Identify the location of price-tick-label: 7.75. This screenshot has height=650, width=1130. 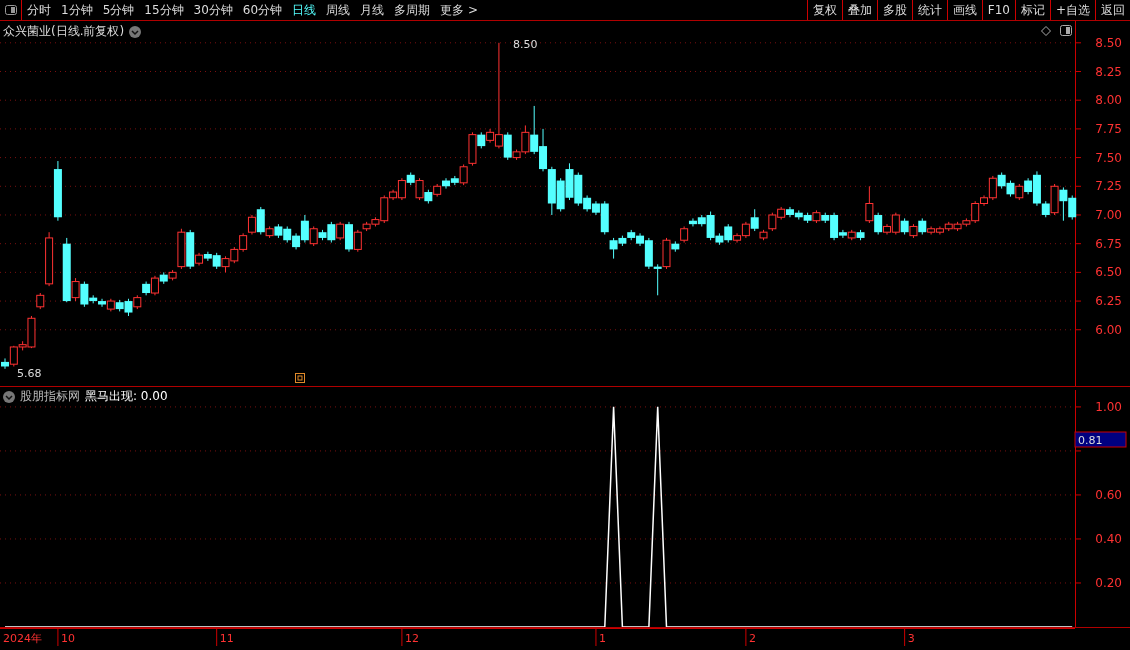
(1108, 128).